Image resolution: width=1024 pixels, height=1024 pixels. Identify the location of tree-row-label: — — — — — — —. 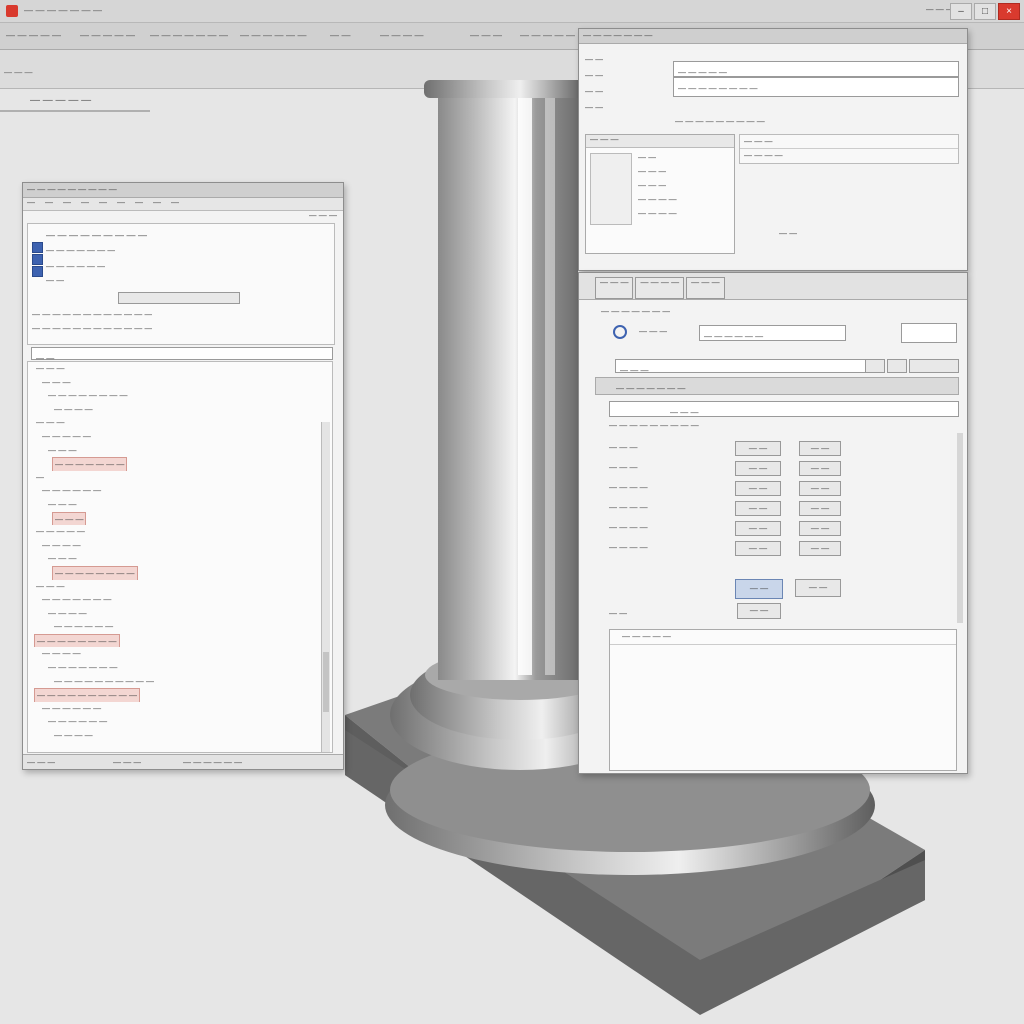
(77, 600).